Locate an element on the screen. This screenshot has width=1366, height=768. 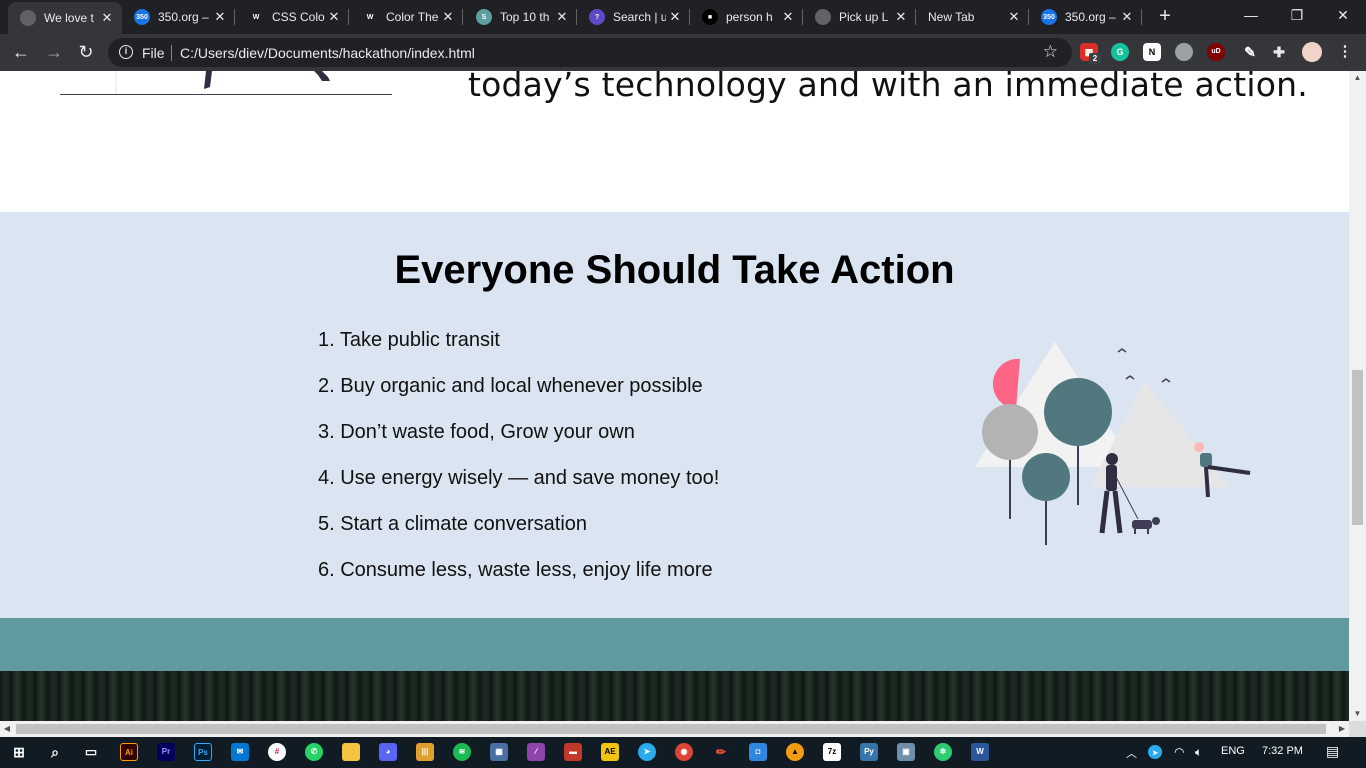
ae-app-icon: AE is located at coordinates (610, 752).